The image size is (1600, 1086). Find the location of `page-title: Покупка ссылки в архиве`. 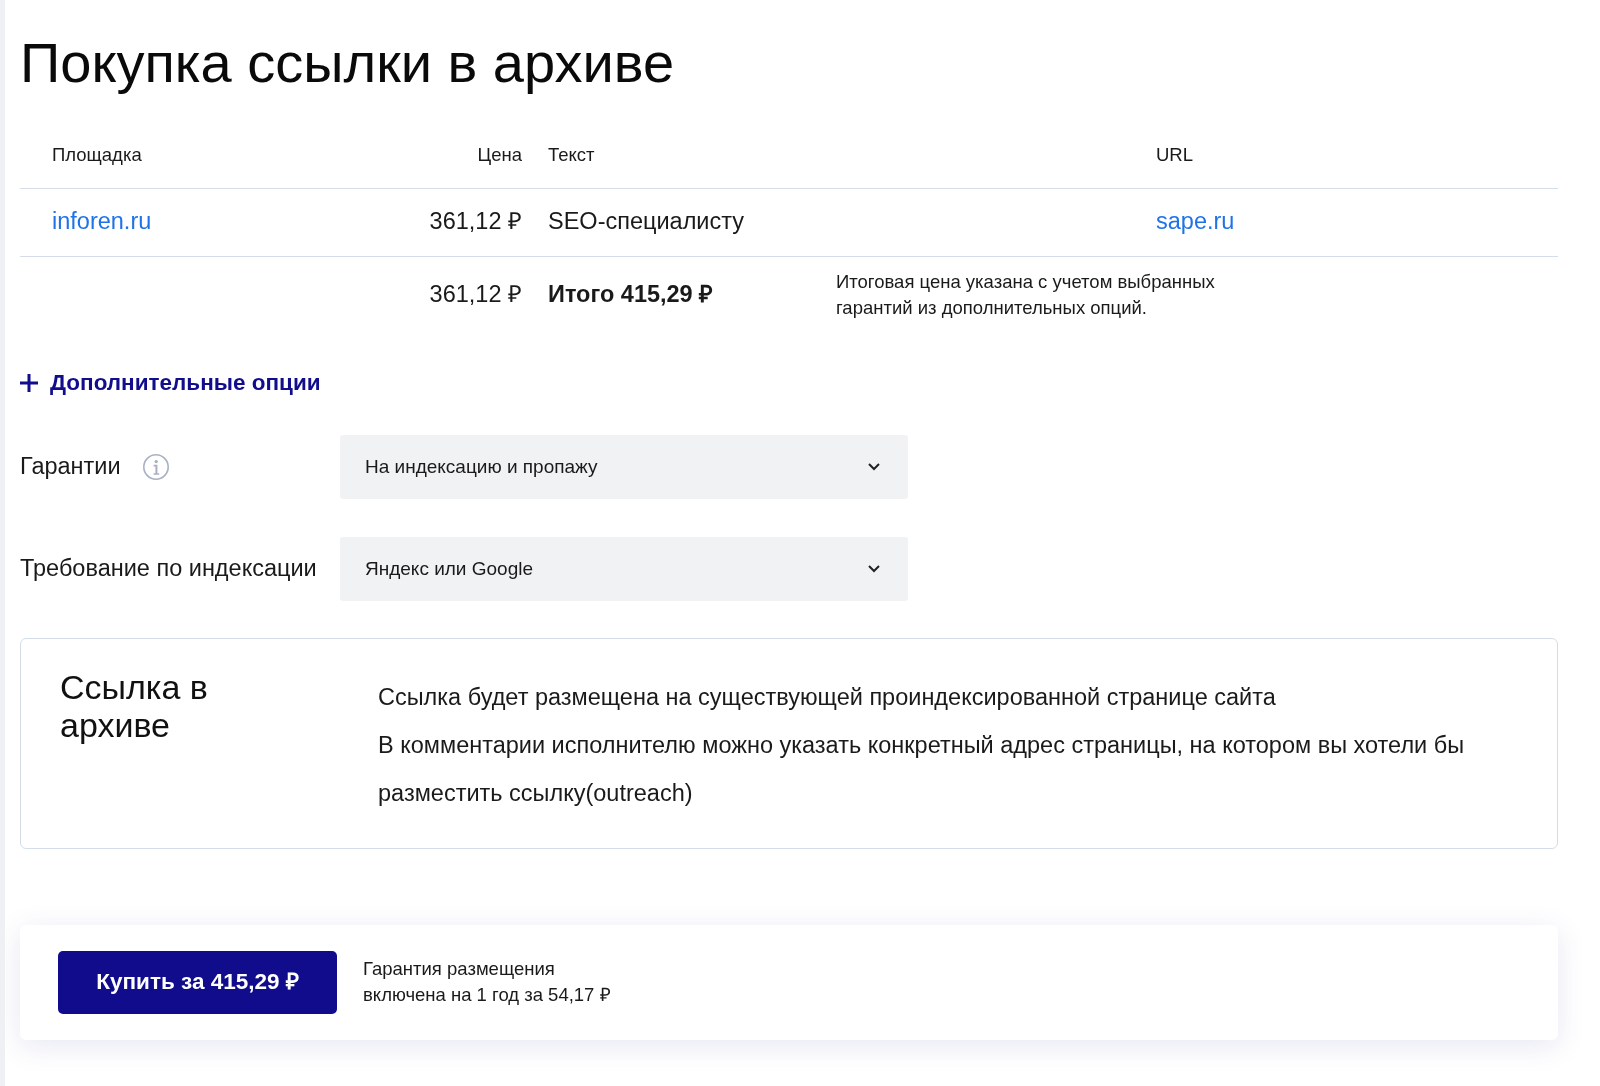

page-title: Покупка ссылки в архиве is located at coordinates (348, 63).